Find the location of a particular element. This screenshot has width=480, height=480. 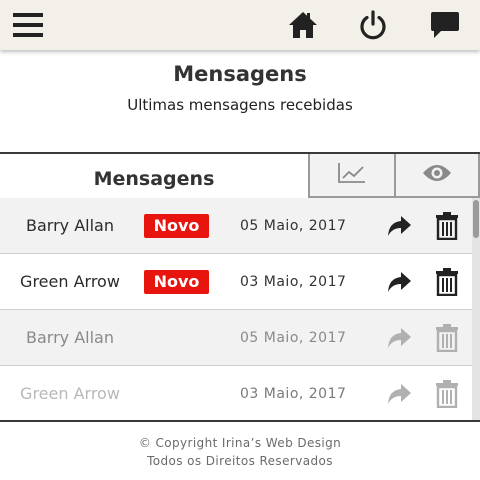

panel-header: Mensagens is located at coordinates (240, 177).